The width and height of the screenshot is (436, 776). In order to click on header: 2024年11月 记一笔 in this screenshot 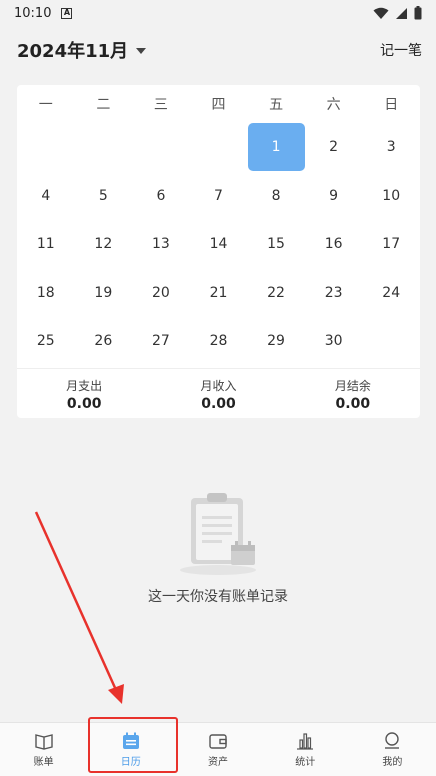, I will do `click(218, 50)`.